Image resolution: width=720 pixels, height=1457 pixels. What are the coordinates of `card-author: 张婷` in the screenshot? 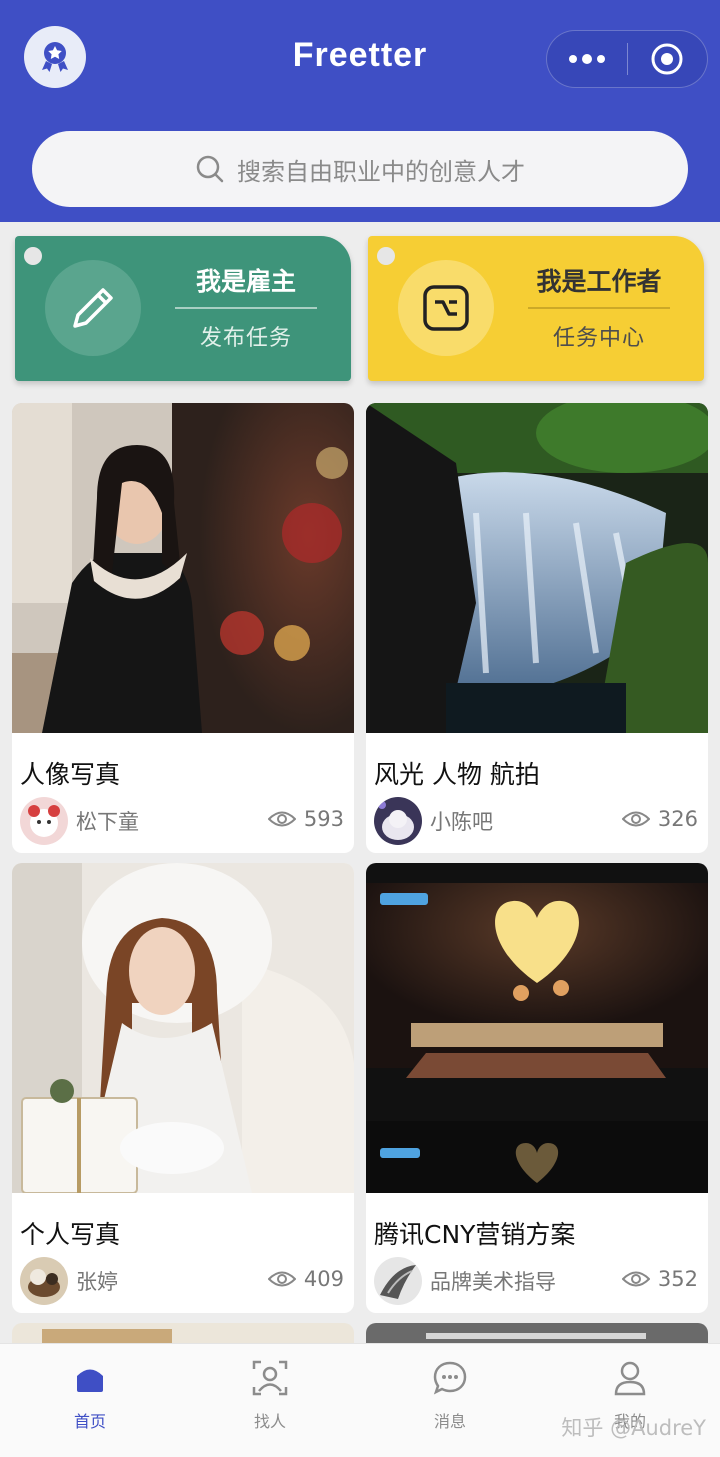 It's located at (69, 1281).